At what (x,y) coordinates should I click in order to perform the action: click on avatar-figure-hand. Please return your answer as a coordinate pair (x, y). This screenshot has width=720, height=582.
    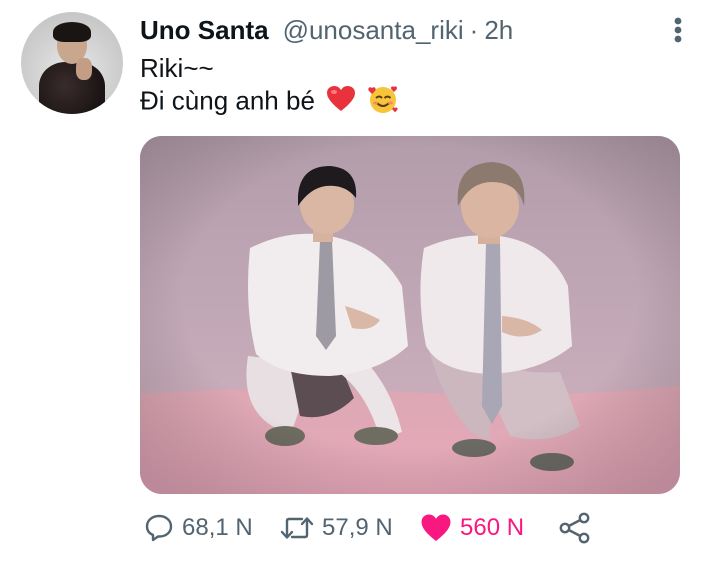
    Looking at the image, I should click on (84, 69).